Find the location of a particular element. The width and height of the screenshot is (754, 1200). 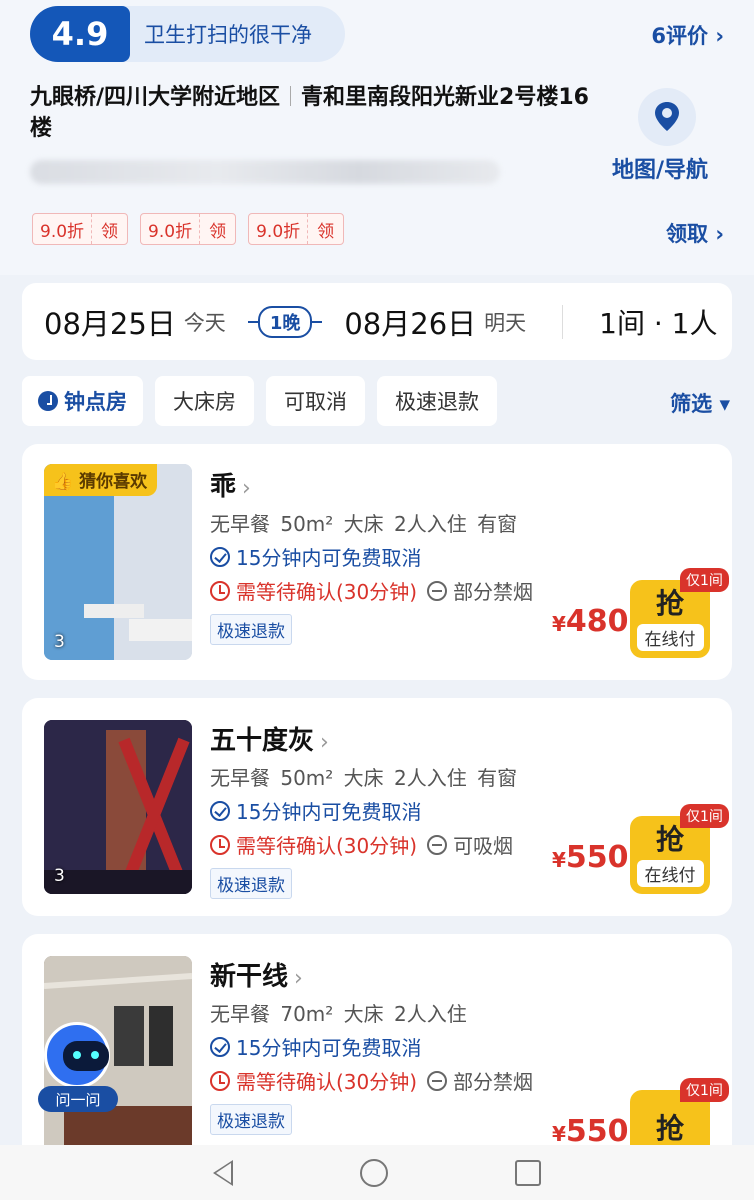

chevron-right-icon: › is located at coordinates (324, 742).